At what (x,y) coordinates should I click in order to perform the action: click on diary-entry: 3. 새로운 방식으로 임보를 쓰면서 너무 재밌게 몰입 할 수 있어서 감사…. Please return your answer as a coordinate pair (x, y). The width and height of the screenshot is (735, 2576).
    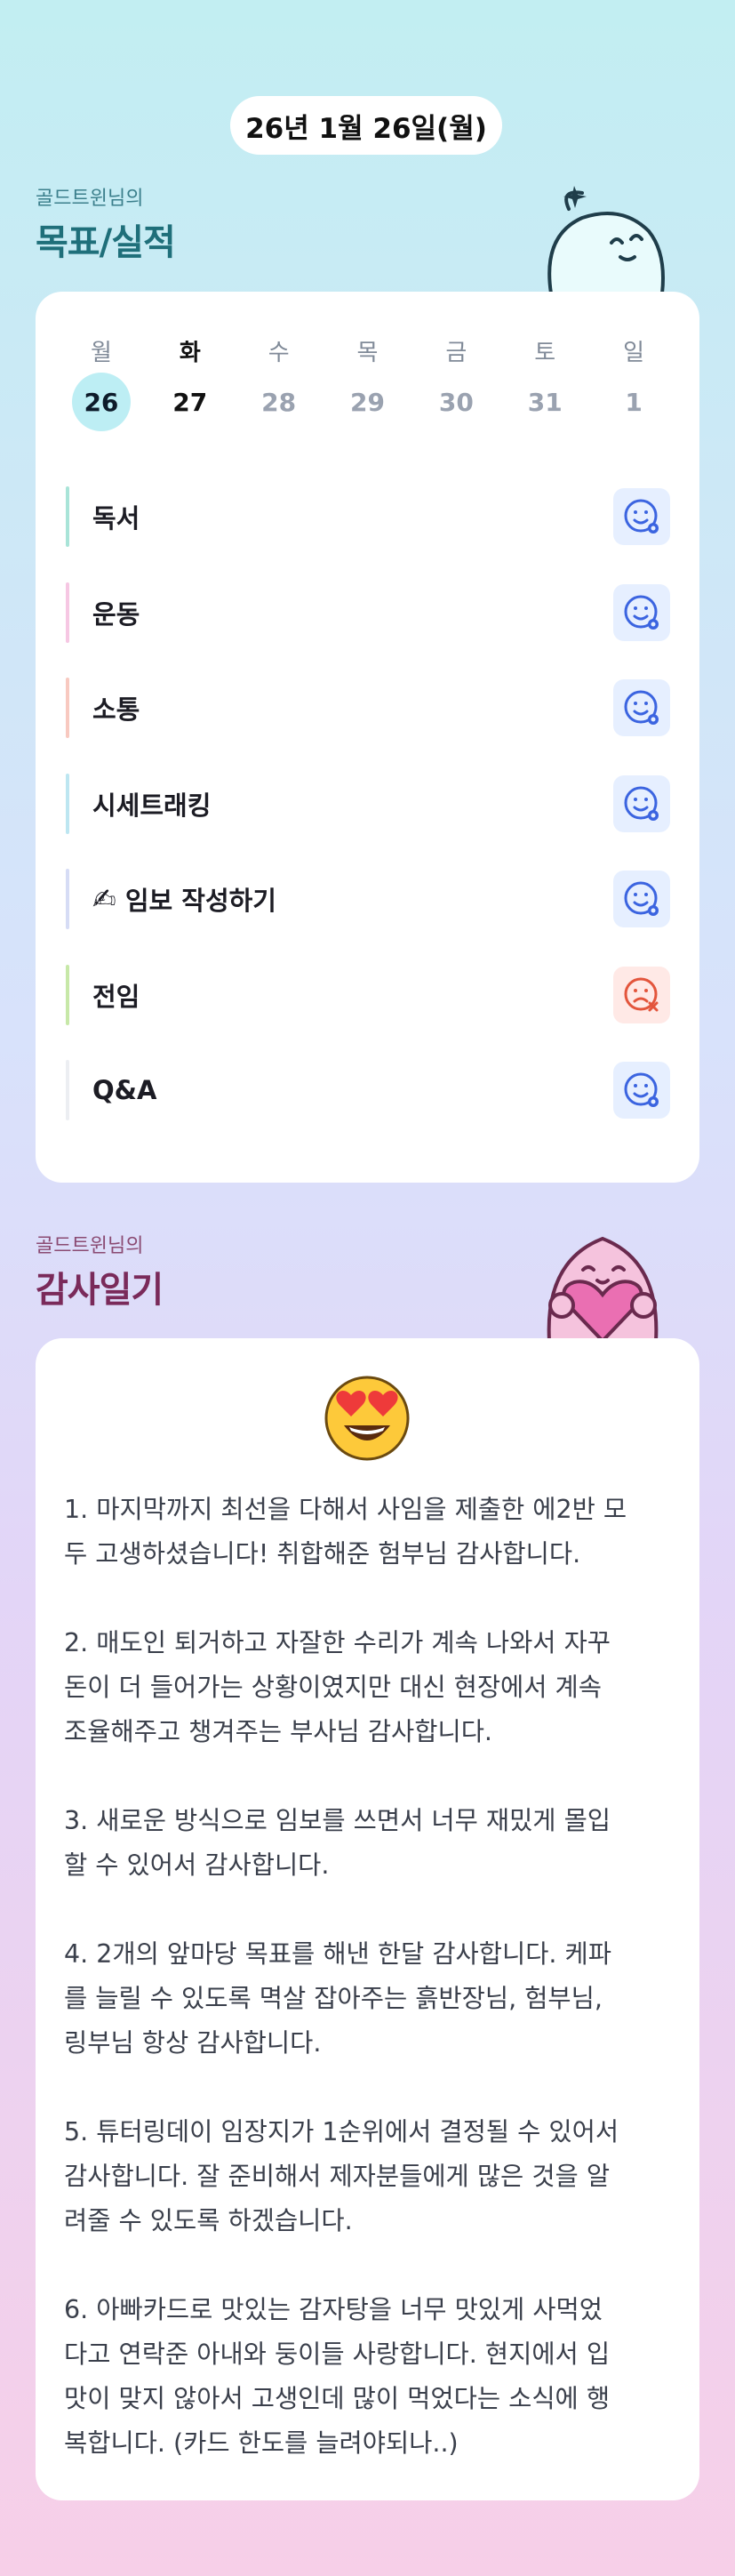
    Looking at the image, I should click on (338, 1843).